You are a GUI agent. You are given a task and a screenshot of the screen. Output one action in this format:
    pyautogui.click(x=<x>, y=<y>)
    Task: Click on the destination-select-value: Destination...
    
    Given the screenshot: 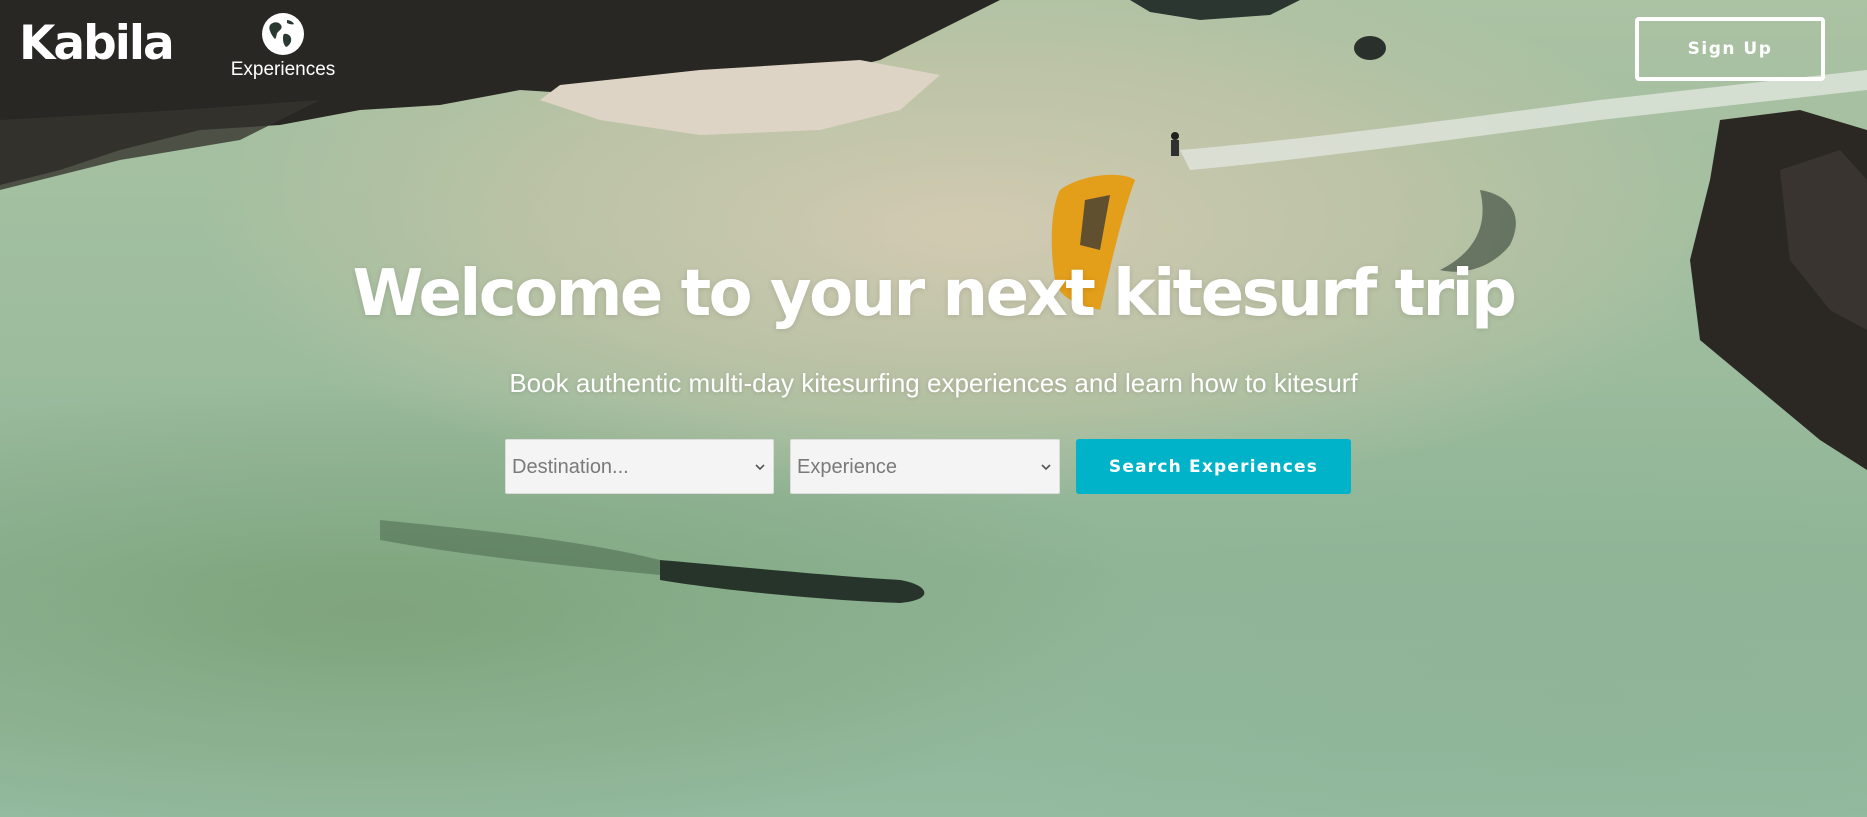 What is the action you would take?
    pyautogui.click(x=570, y=467)
    